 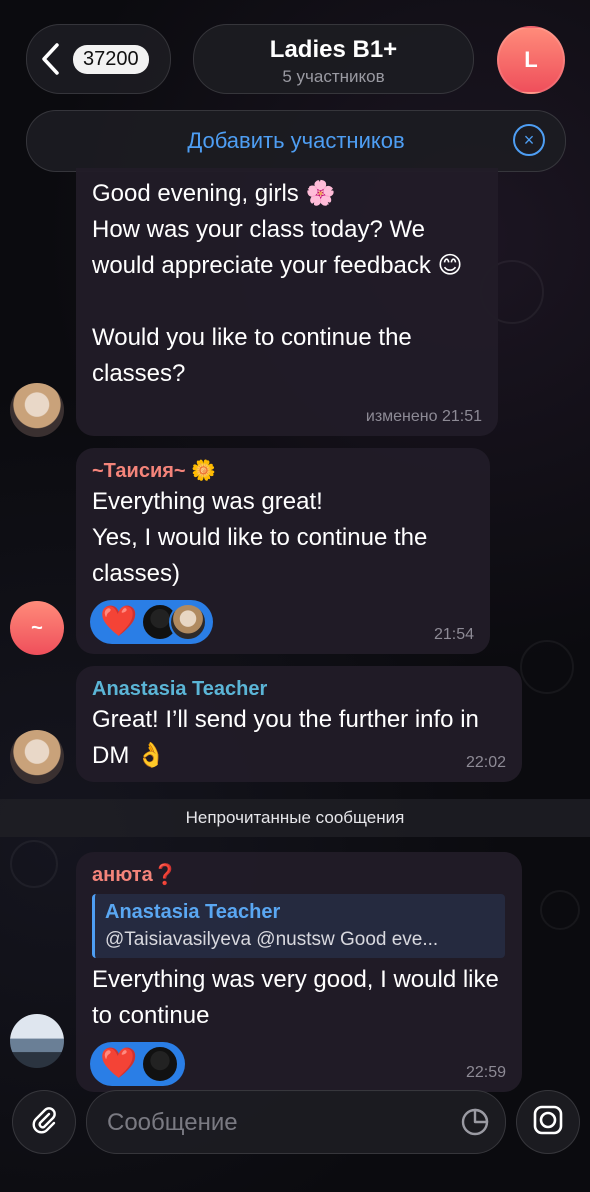 I want to click on user-avatar: ~, so click(x=37, y=628).